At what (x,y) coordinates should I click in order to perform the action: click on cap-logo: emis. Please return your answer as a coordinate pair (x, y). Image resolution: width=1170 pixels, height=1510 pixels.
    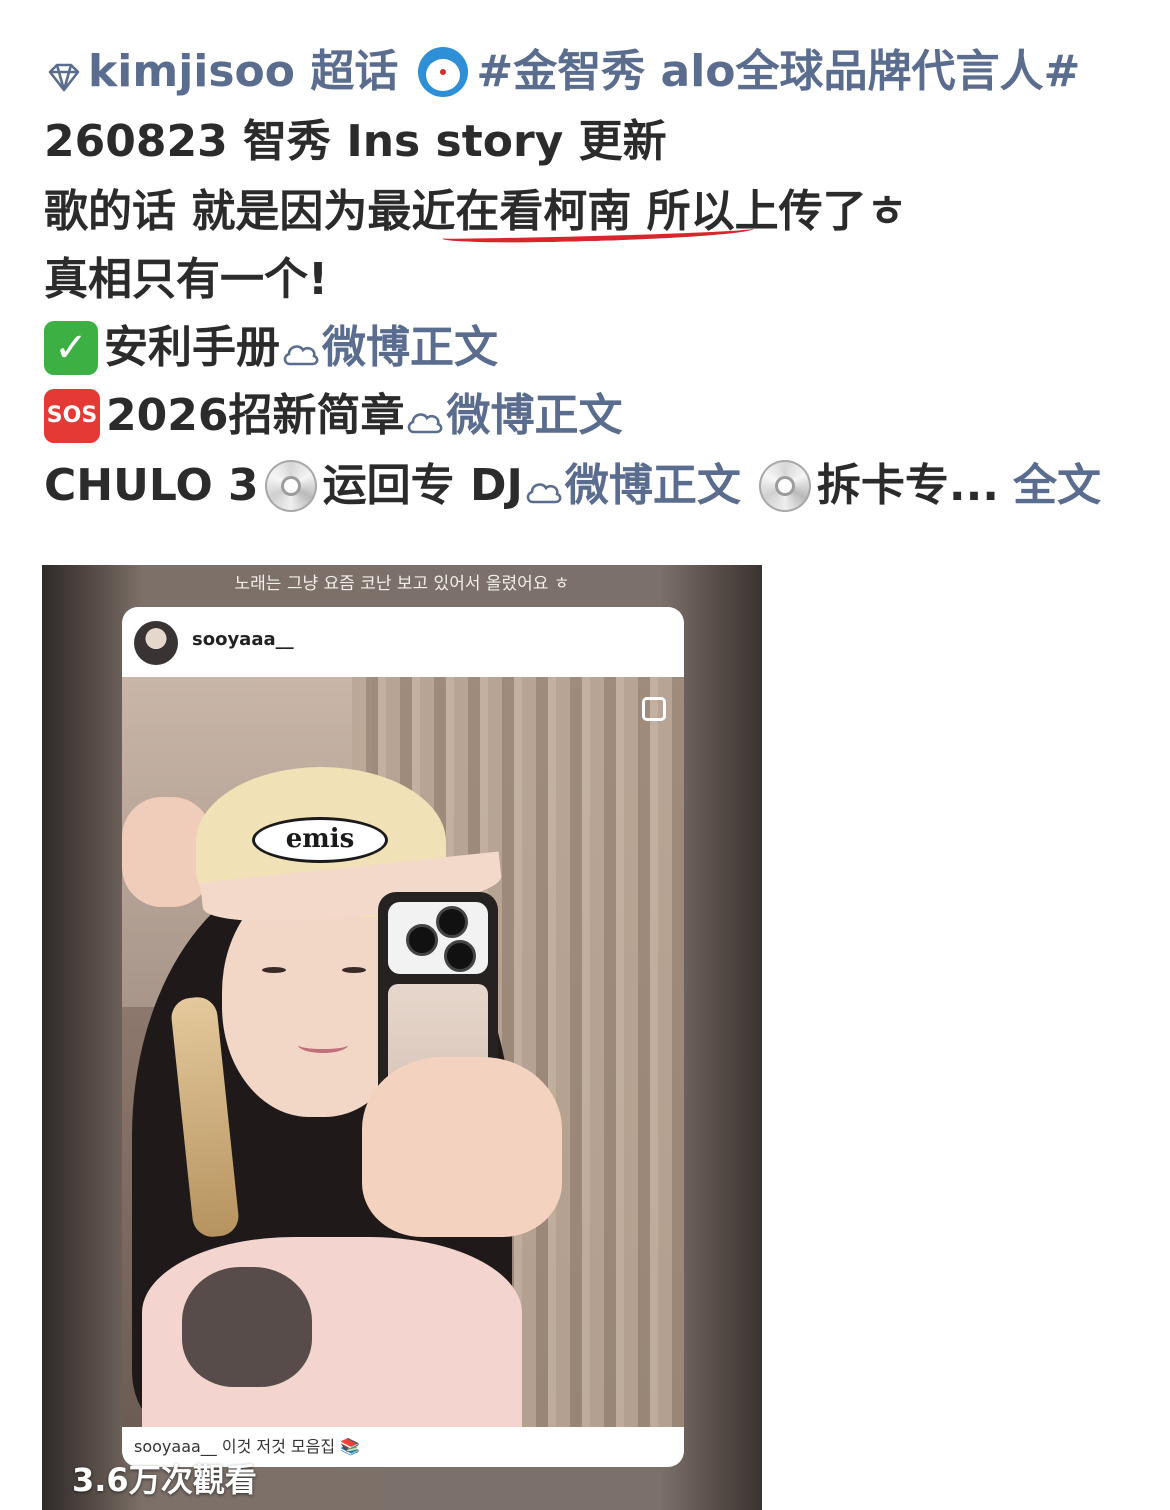
    Looking at the image, I should click on (320, 840).